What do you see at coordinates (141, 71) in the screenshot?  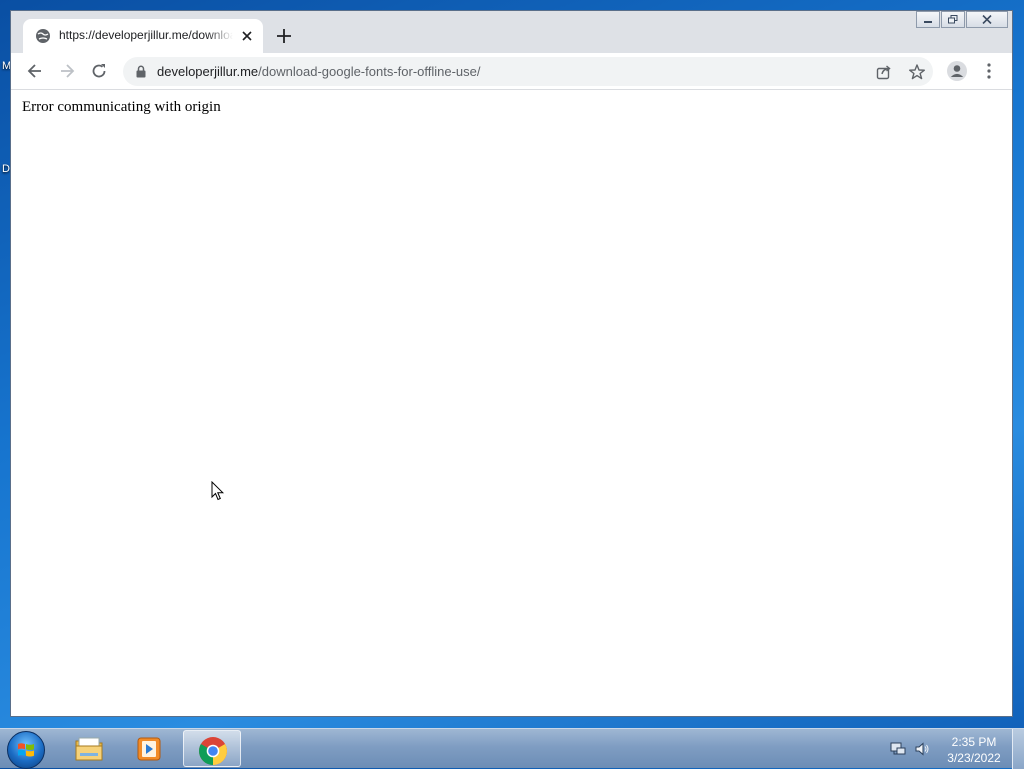 I see `lock-icon` at bounding box center [141, 71].